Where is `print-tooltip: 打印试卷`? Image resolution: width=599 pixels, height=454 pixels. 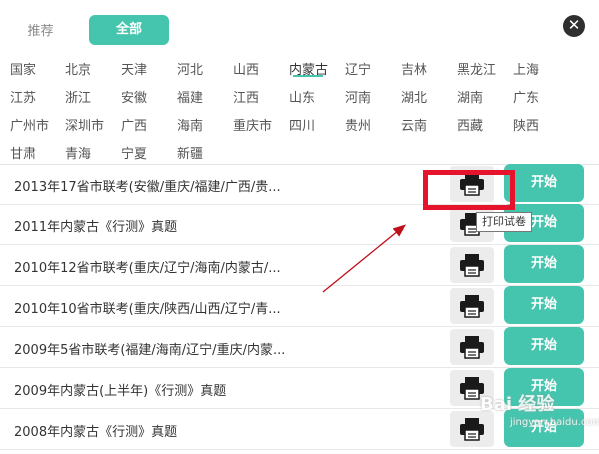
print-tooltip: 打印试卷 is located at coordinates (504, 222).